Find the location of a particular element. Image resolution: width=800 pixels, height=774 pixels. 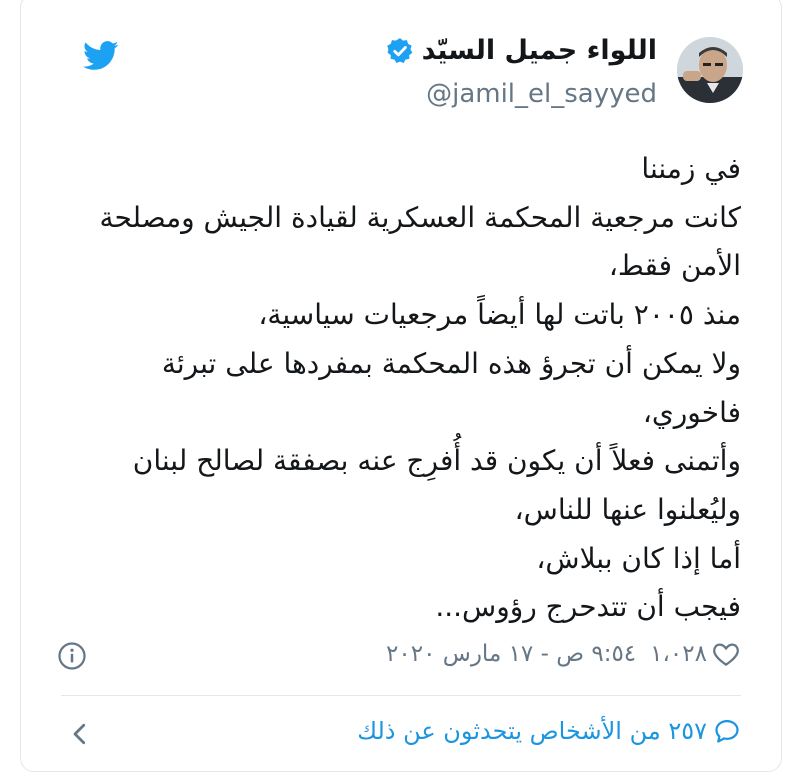

tweet-line: وليُعلنوا عنها للناس، is located at coordinates (627, 509).